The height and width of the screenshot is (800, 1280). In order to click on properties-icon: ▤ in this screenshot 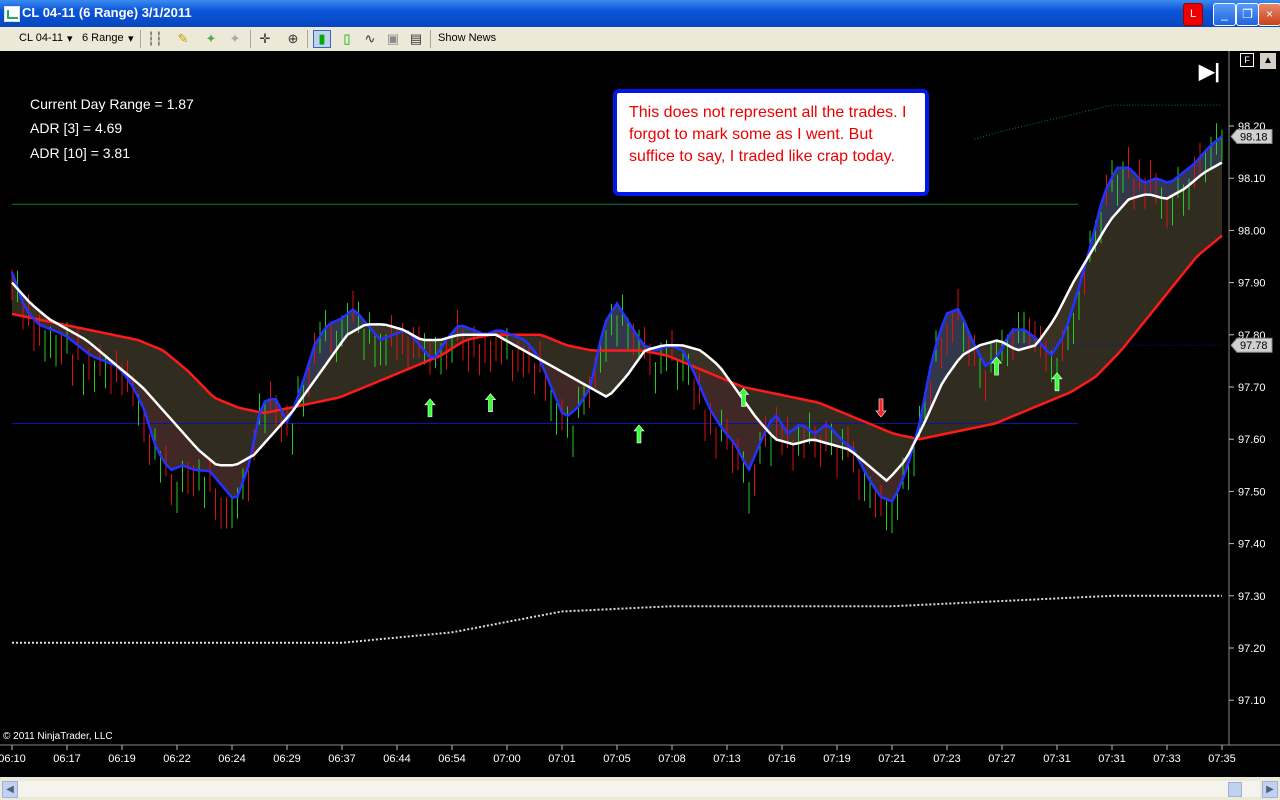, I will do `click(416, 39)`.